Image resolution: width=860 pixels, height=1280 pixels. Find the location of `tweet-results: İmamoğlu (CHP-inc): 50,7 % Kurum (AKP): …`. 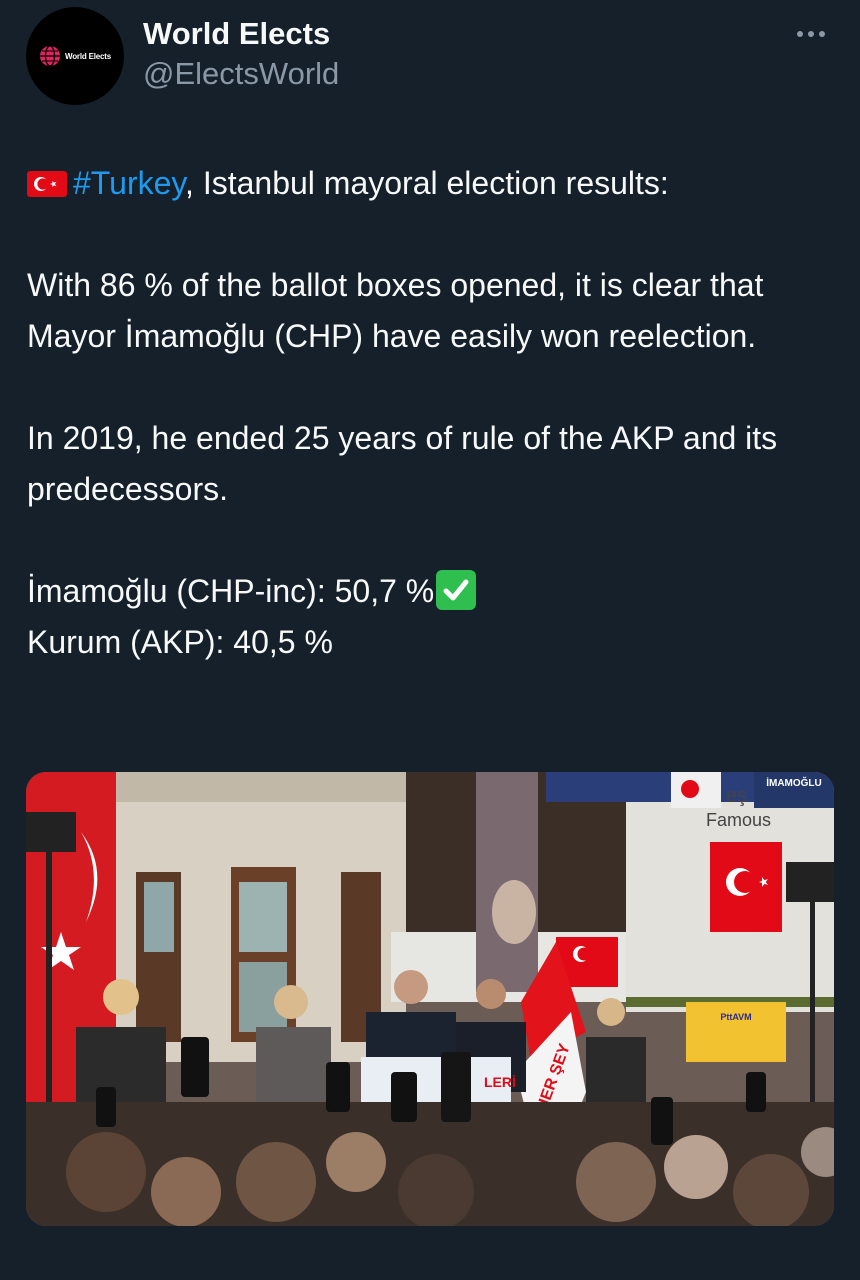

tweet-results: İmamoğlu (CHP-inc): 50,7 % Kurum (AKP): … is located at coordinates (432, 617).